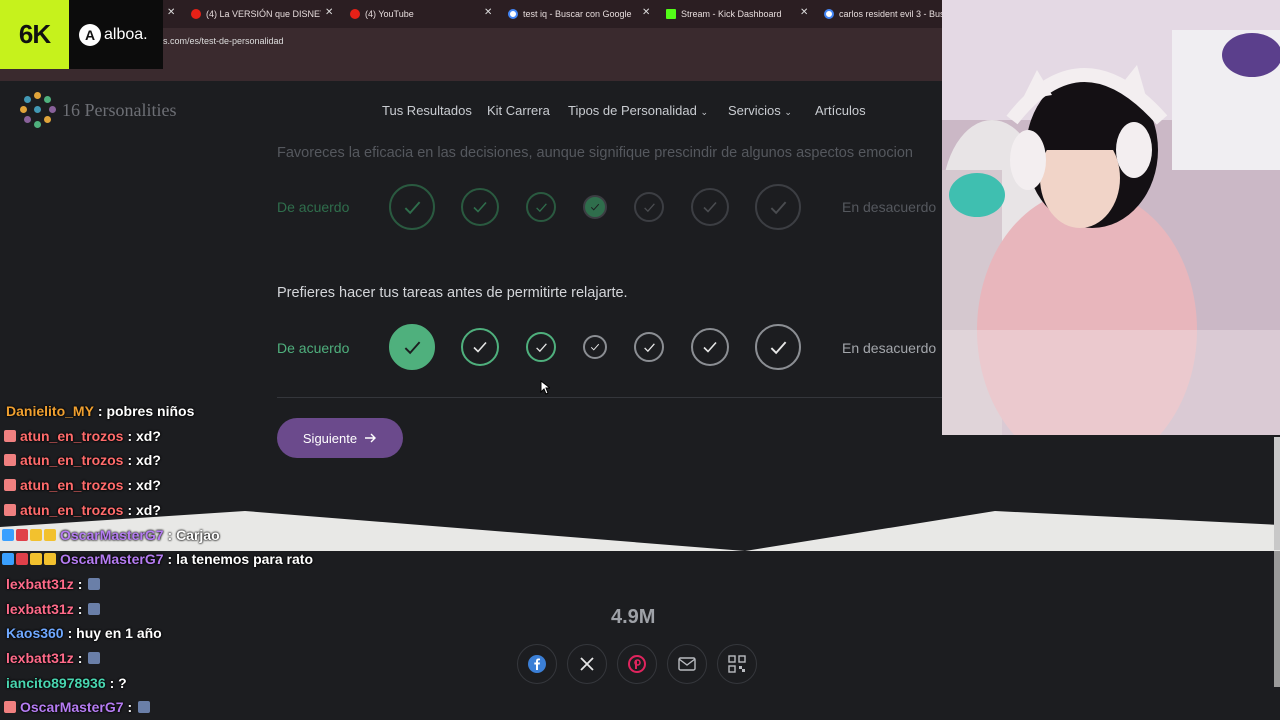  I want to click on section-divider, so click(609, 397).